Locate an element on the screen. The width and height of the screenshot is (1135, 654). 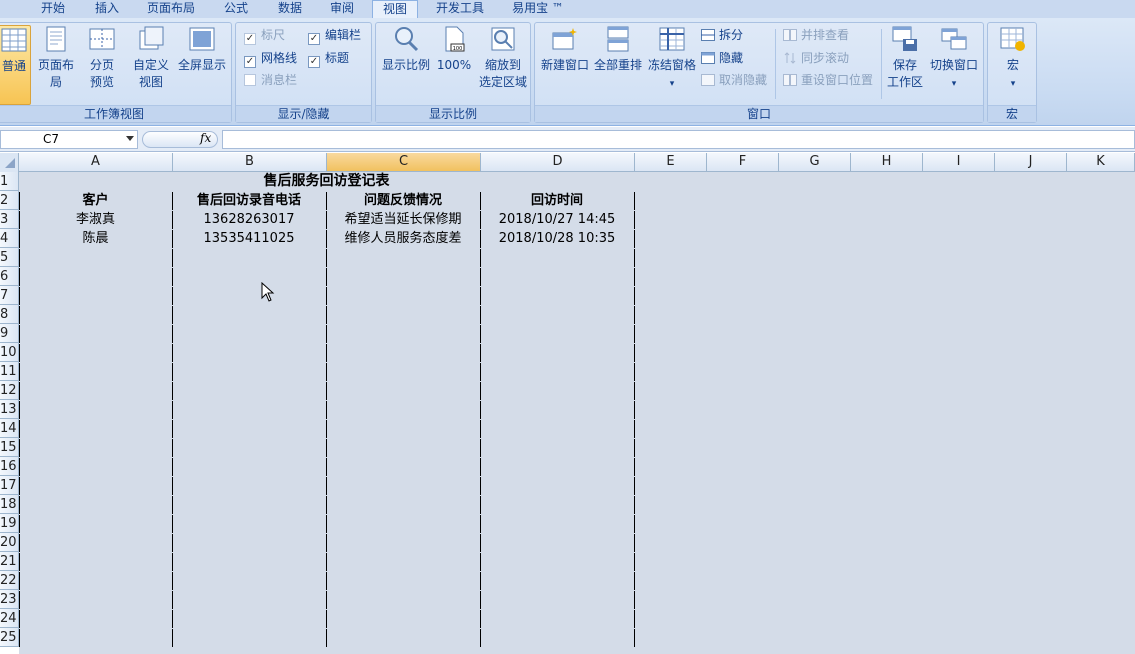
table-cell: 2018/10/28 10:35 is located at coordinates (557, 238).